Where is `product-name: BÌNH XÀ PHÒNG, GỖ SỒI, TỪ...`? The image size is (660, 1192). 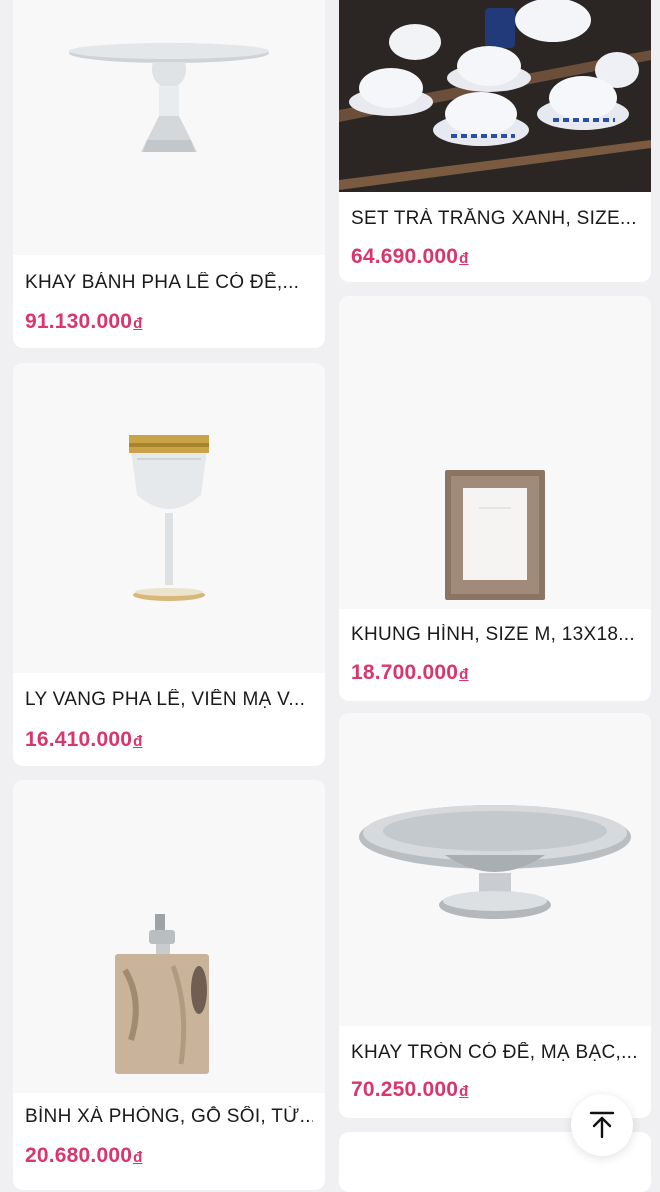
product-name: BÌNH XÀ PHÒNG, GỖ SỒI, TỪ... is located at coordinates (169, 1116).